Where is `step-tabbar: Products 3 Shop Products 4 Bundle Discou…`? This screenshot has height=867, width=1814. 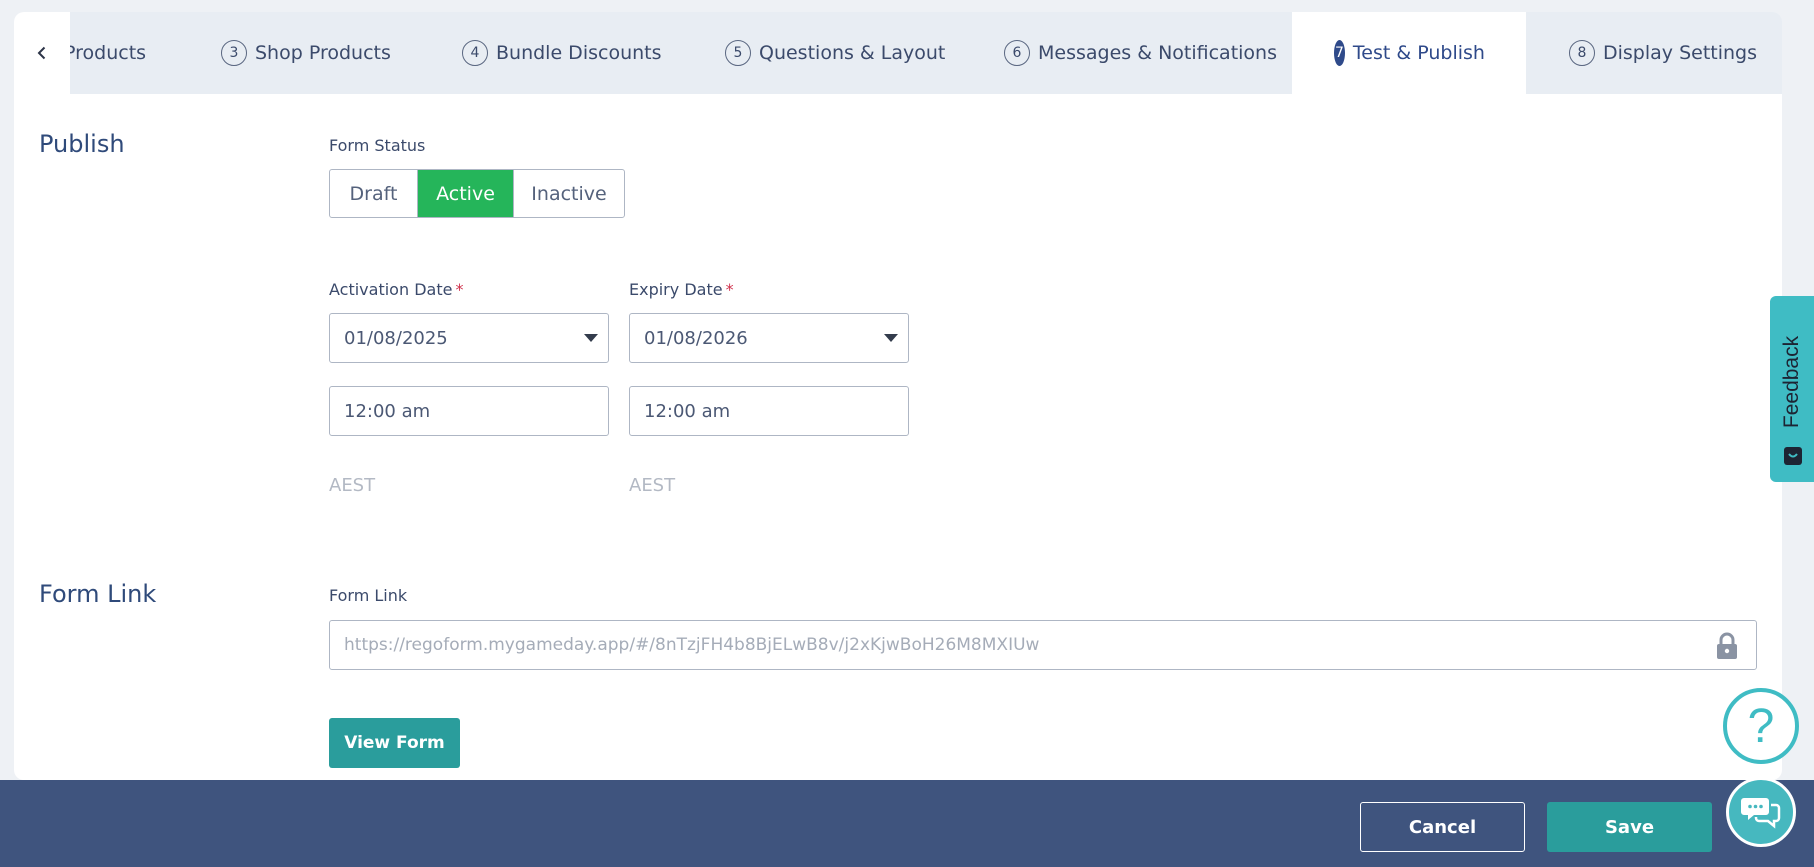
step-tabbar: Products 3 Shop Products 4 Bundle Discou… is located at coordinates (898, 53).